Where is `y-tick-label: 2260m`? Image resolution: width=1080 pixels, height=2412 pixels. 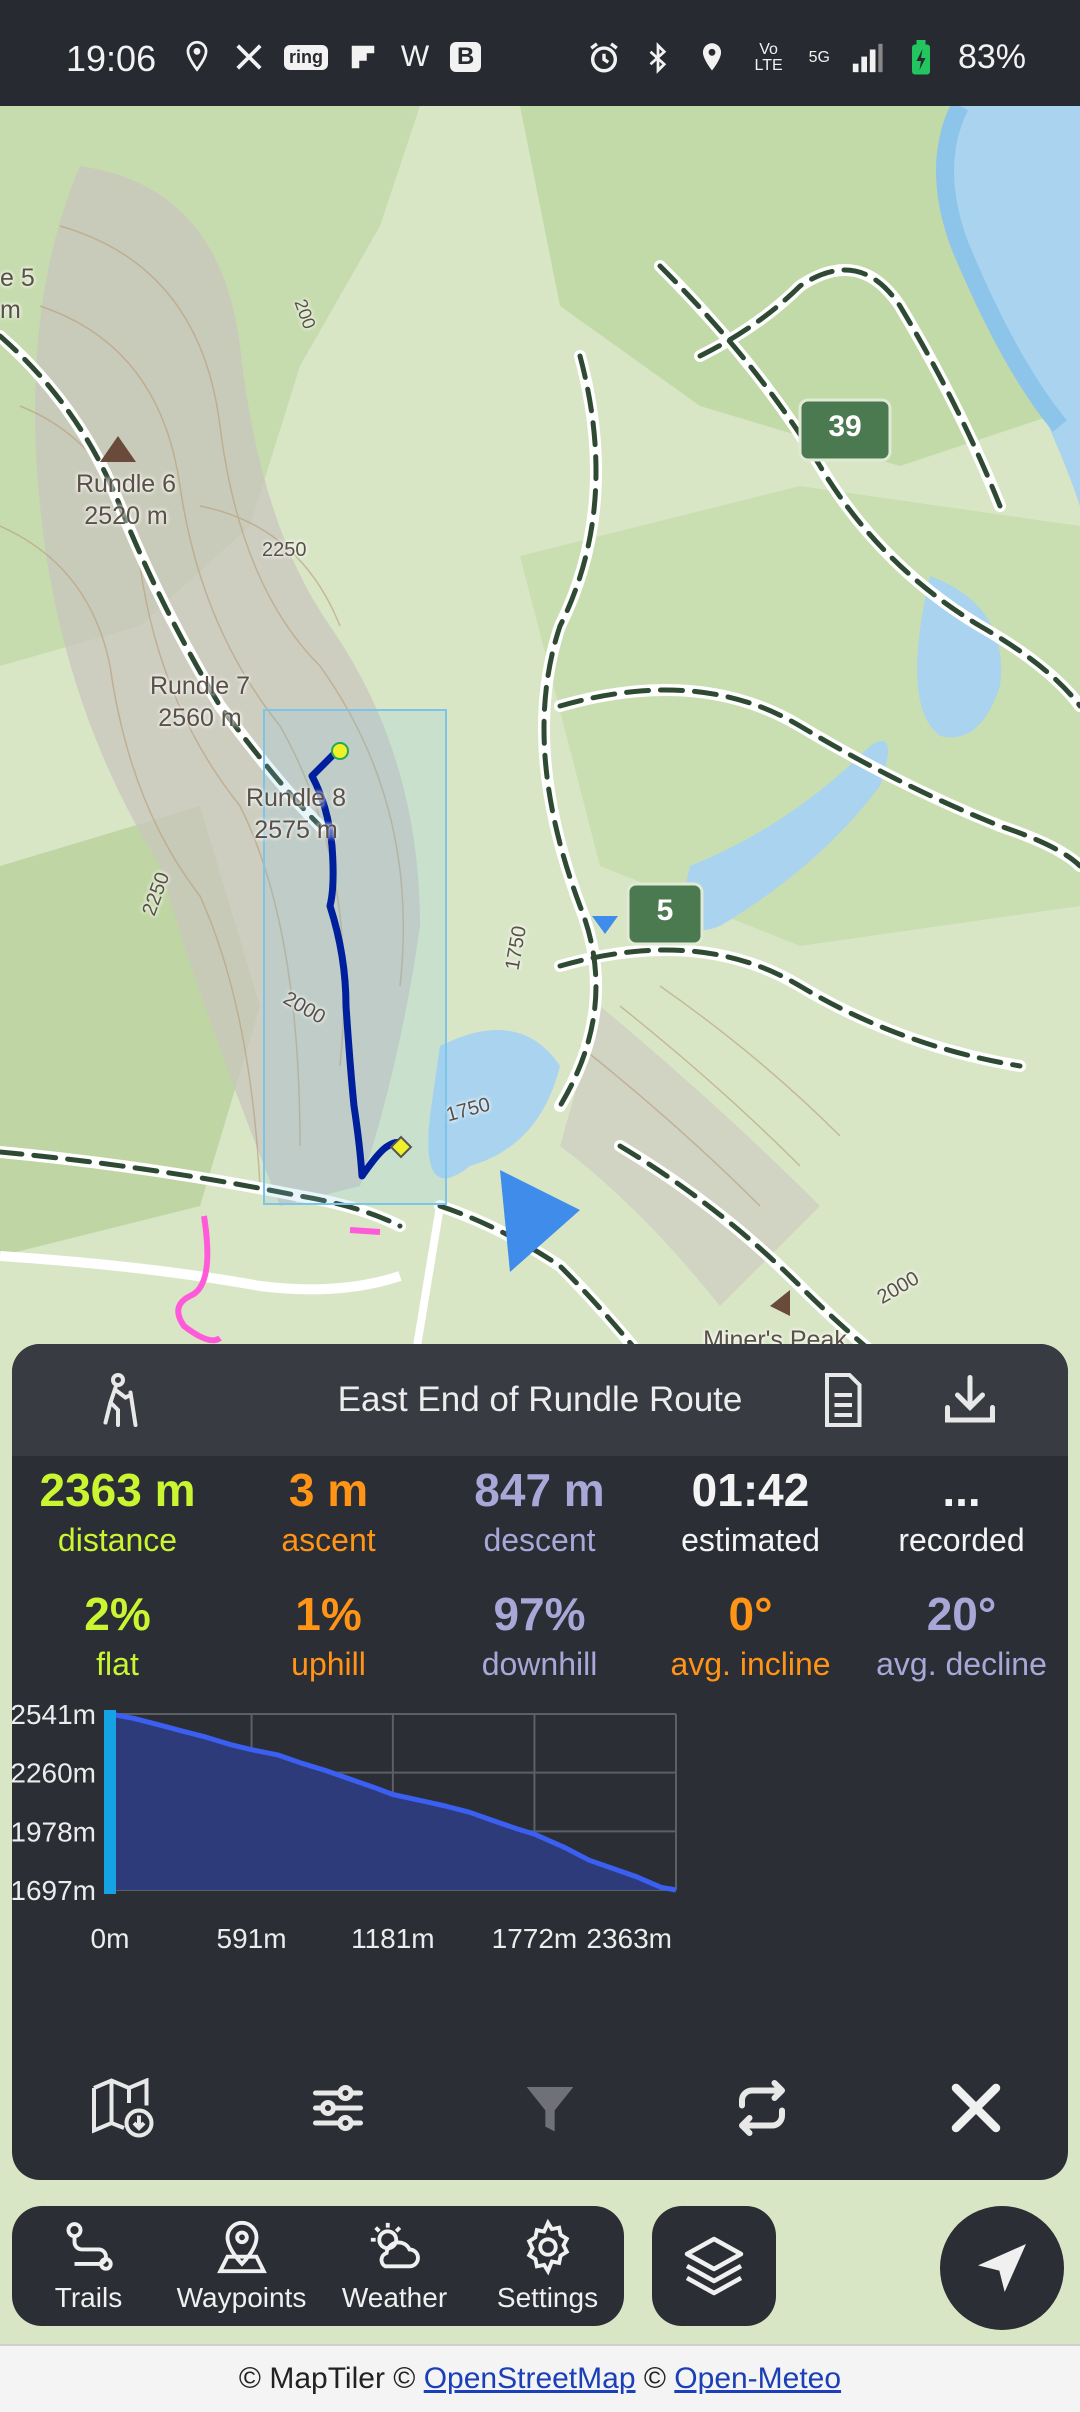 y-tick-label: 2260m is located at coordinates (54, 1773).